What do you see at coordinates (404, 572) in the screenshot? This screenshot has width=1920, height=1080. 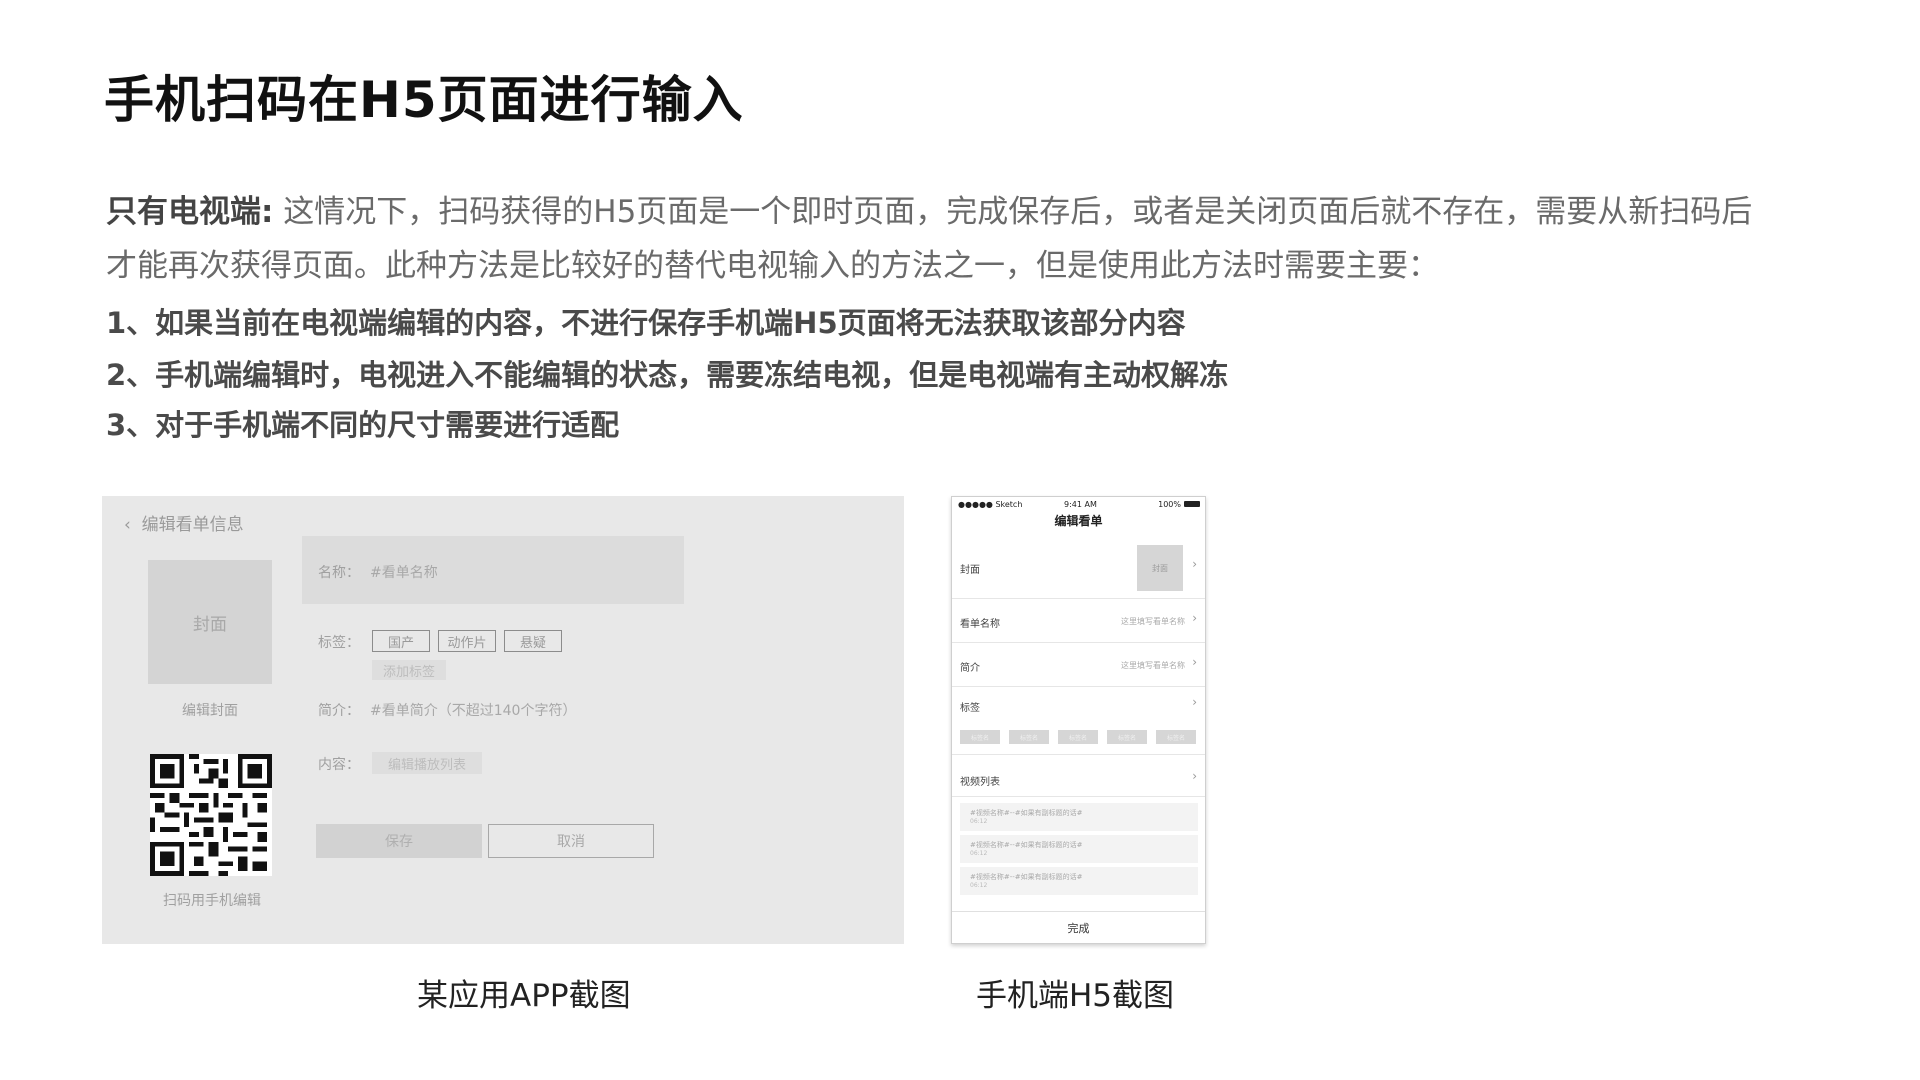 I see `name-value: #看单名称` at bounding box center [404, 572].